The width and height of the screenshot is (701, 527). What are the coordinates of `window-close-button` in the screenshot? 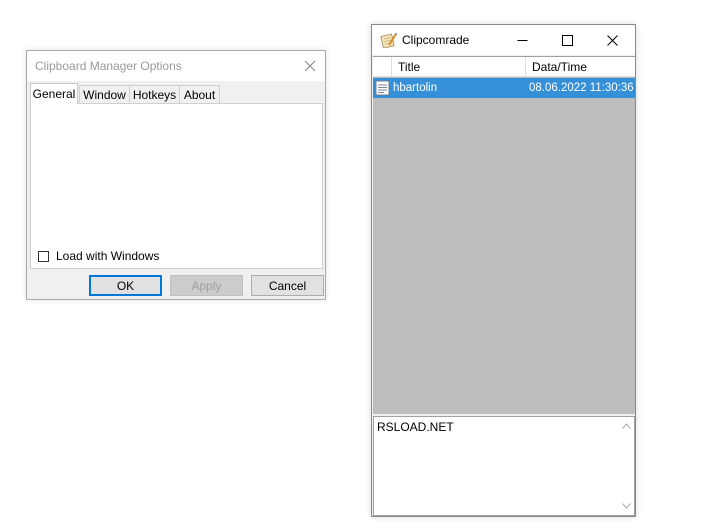 It's located at (612, 40).